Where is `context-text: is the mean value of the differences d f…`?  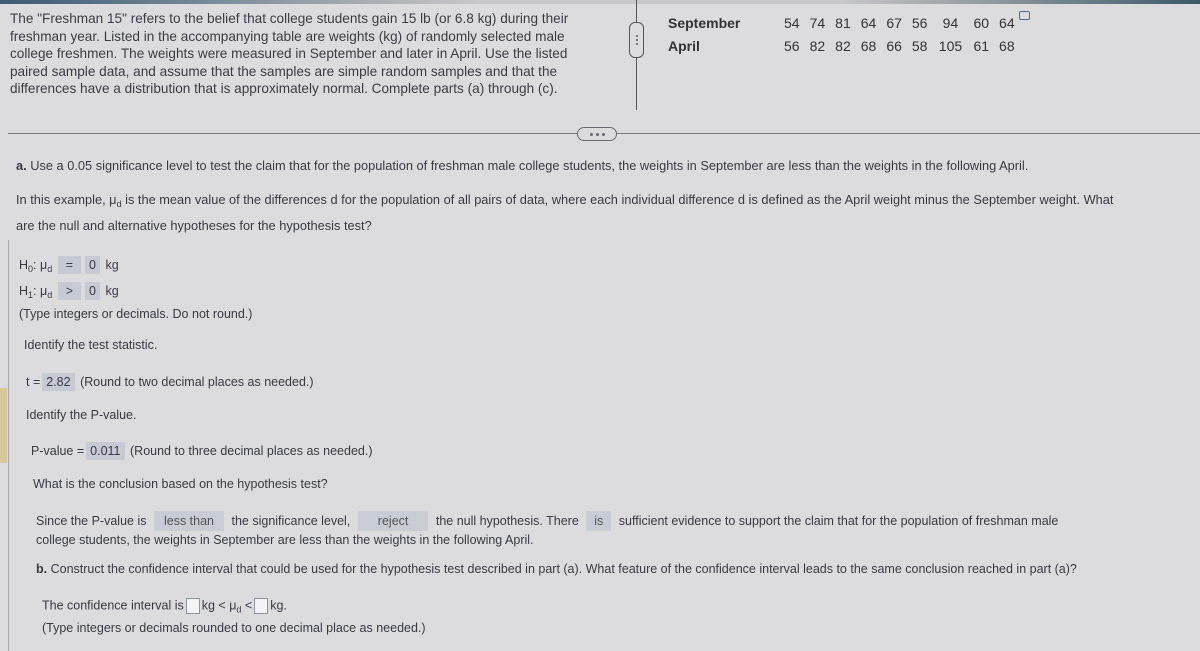 context-text: is the mean value of the differences d f… is located at coordinates (617, 199).